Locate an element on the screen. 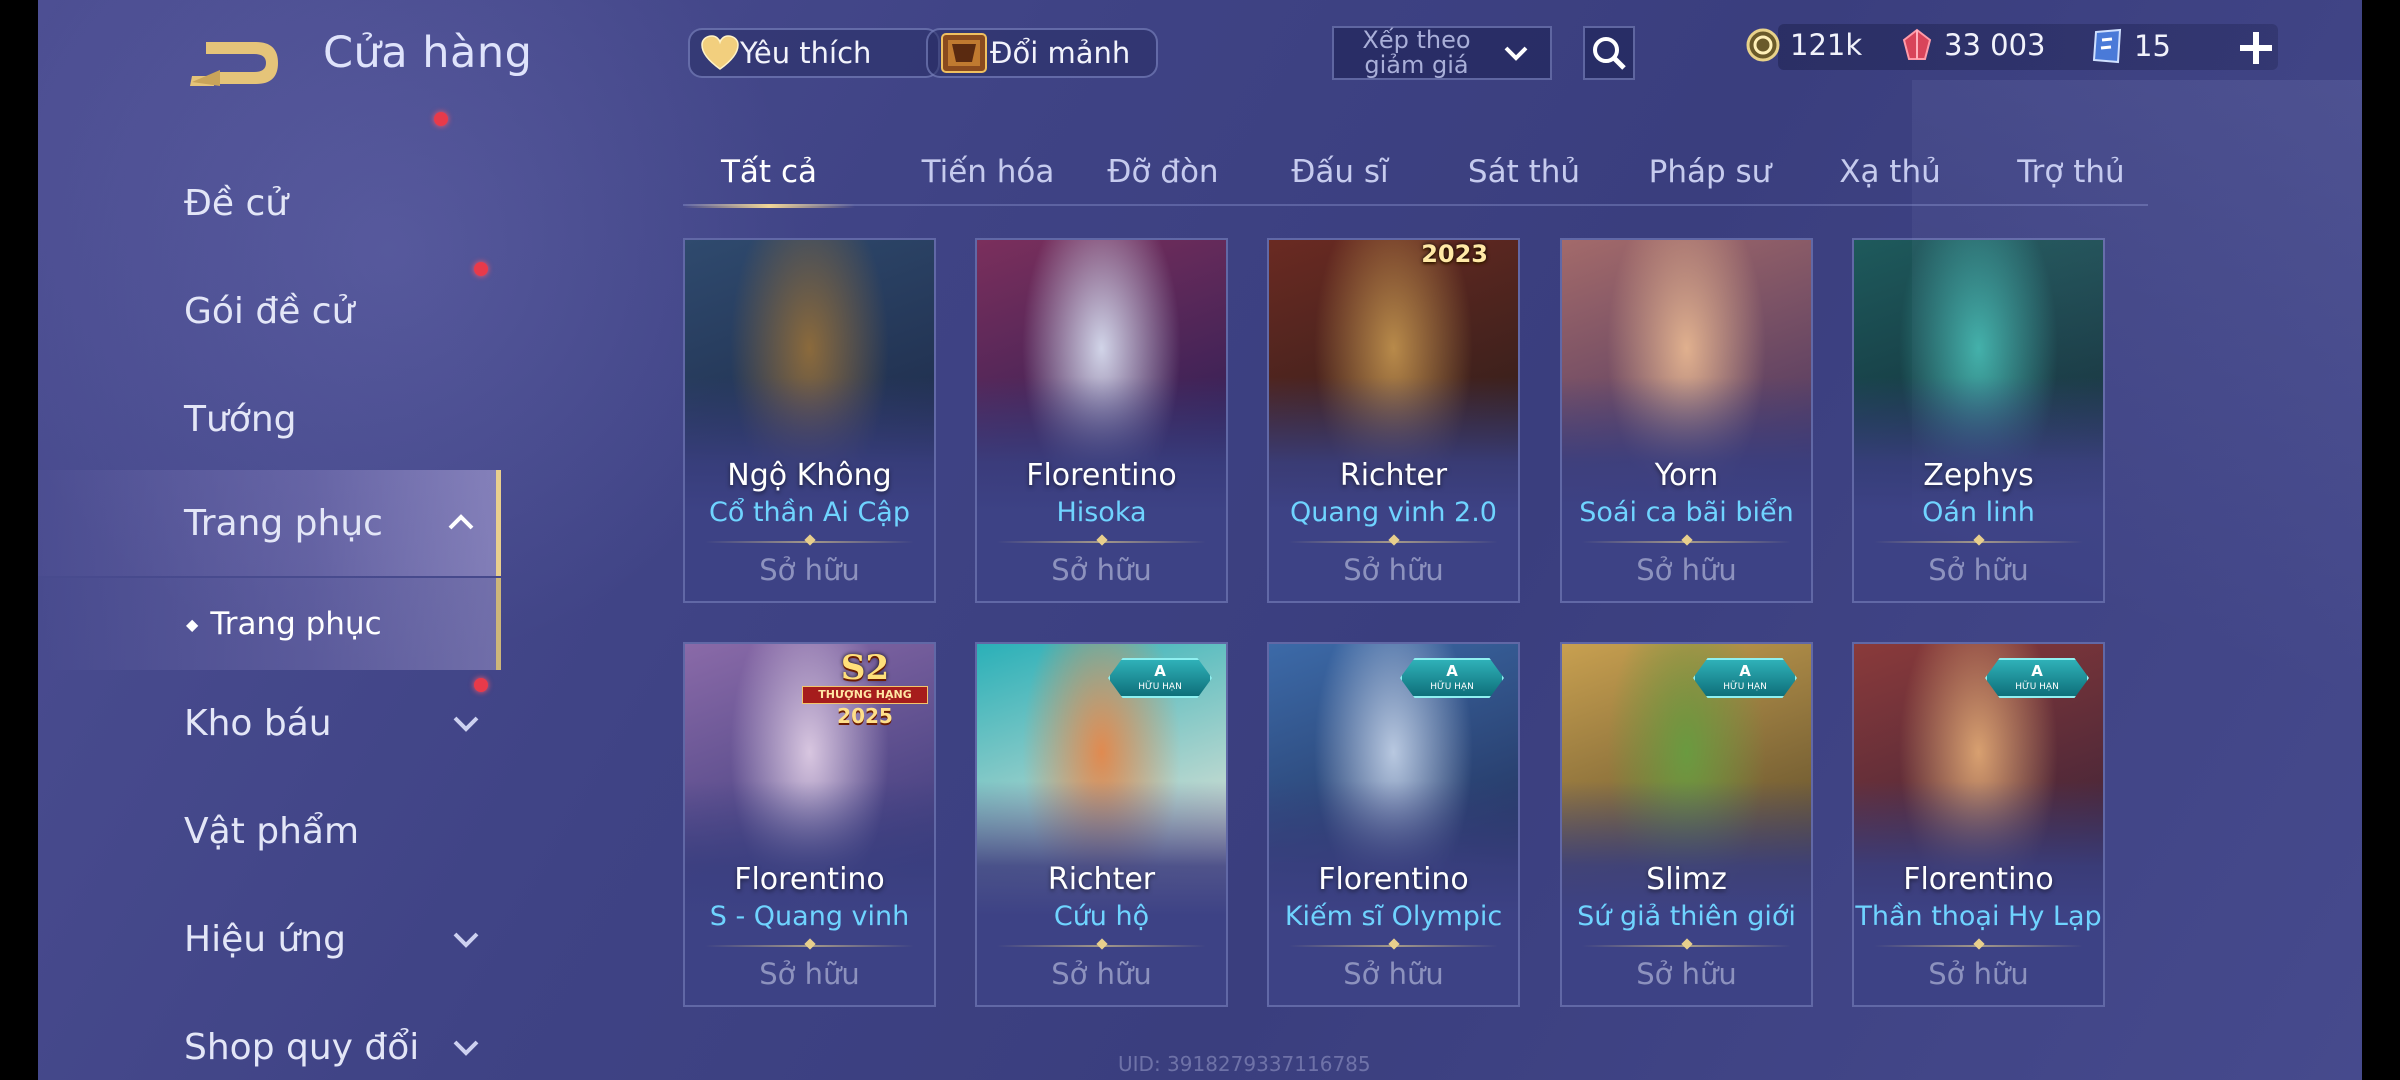 The image size is (2400, 1080). skin-card: Florentino Hisoka Sở hữu is located at coordinates (1101, 420).